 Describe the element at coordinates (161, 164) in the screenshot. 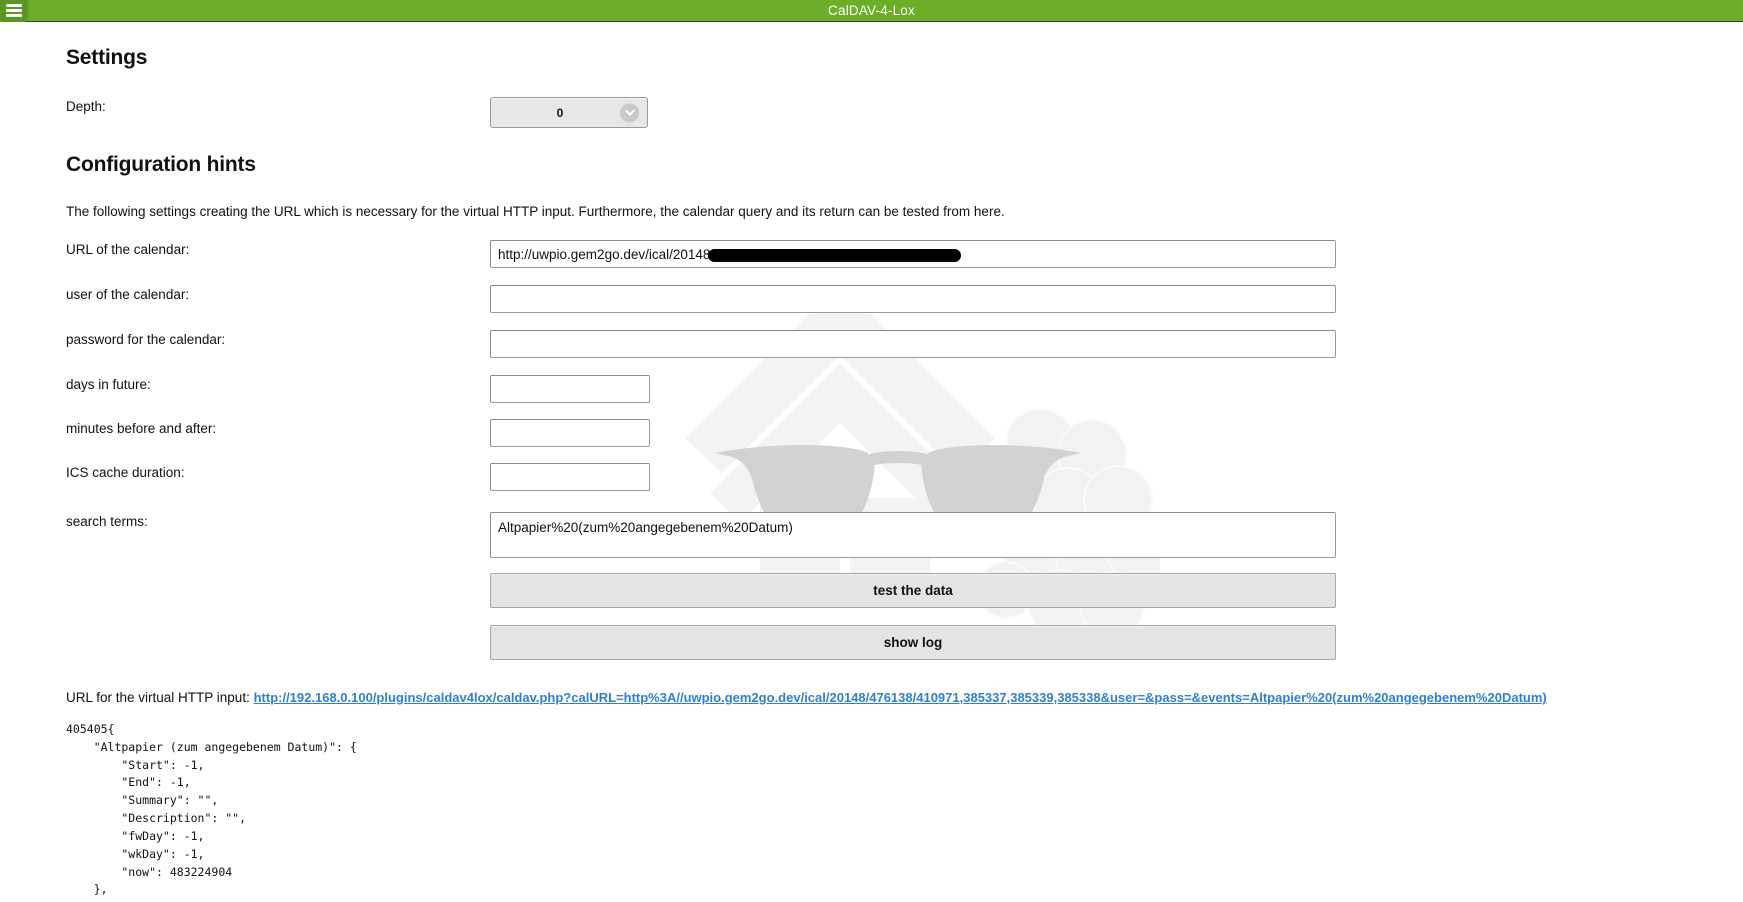

I see `configuration-hints-heading: Configuration hints` at that location.